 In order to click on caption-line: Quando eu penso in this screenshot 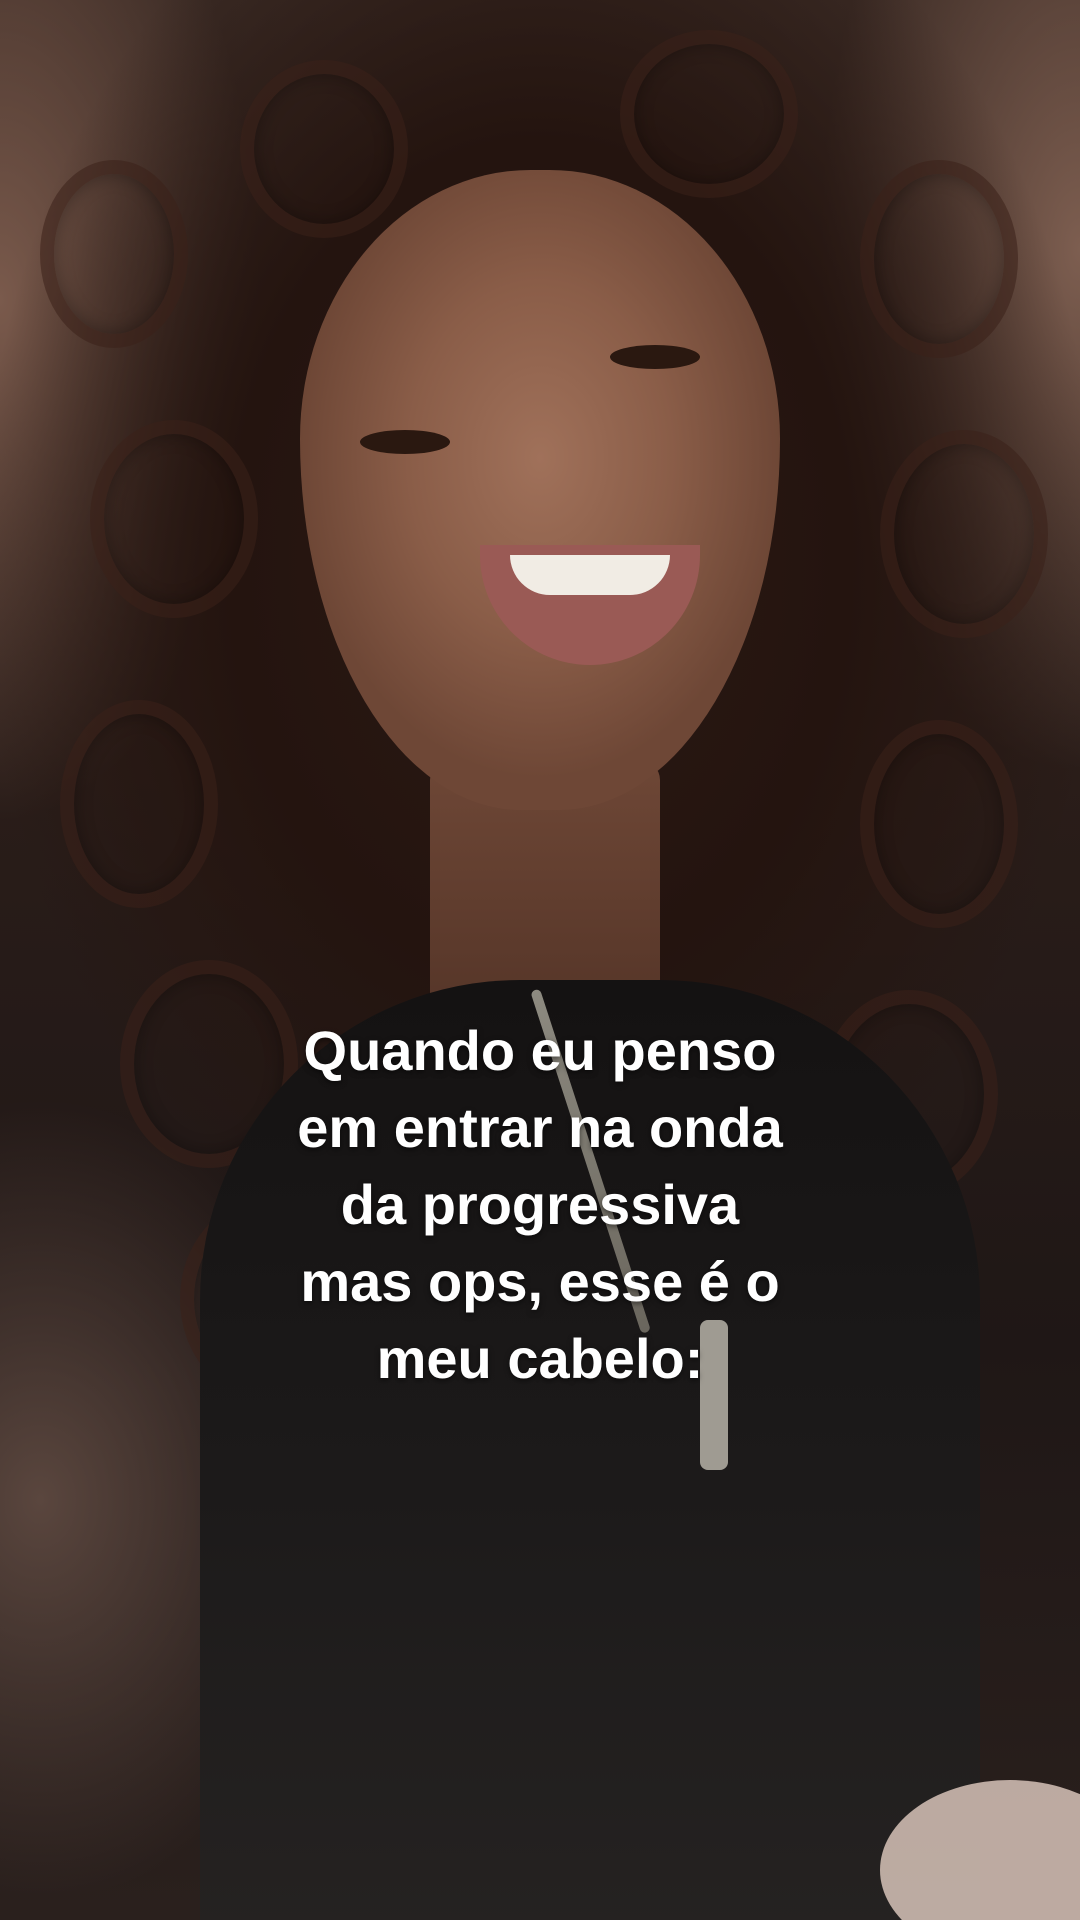, I will do `click(540, 1050)`.